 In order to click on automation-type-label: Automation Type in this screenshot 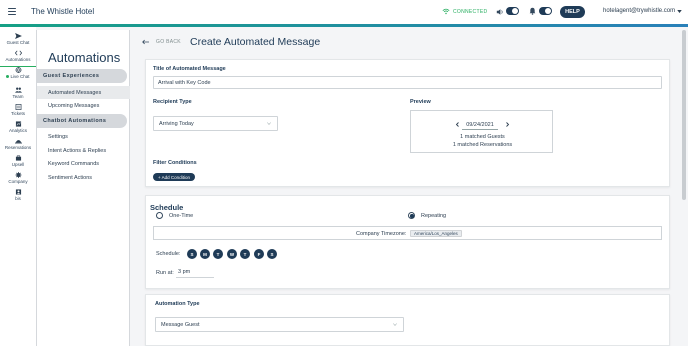, I will do `click(177, 304)`.